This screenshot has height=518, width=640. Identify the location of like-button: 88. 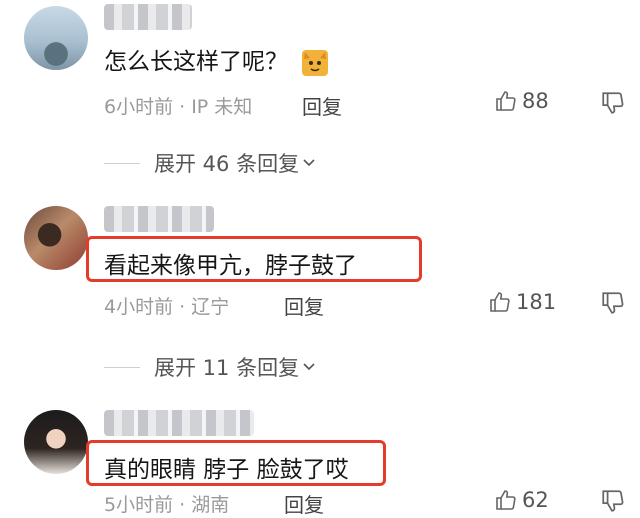
(521, 101).